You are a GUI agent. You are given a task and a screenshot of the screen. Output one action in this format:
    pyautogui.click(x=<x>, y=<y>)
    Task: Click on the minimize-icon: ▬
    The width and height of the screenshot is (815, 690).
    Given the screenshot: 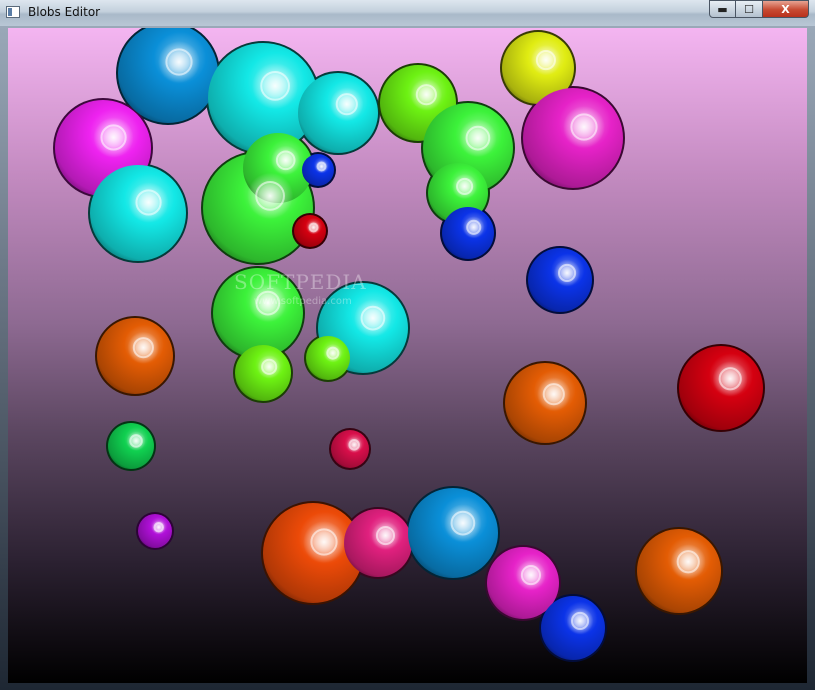 What is the action you would take?
    pyautogui.click(x=722, y=9)
    